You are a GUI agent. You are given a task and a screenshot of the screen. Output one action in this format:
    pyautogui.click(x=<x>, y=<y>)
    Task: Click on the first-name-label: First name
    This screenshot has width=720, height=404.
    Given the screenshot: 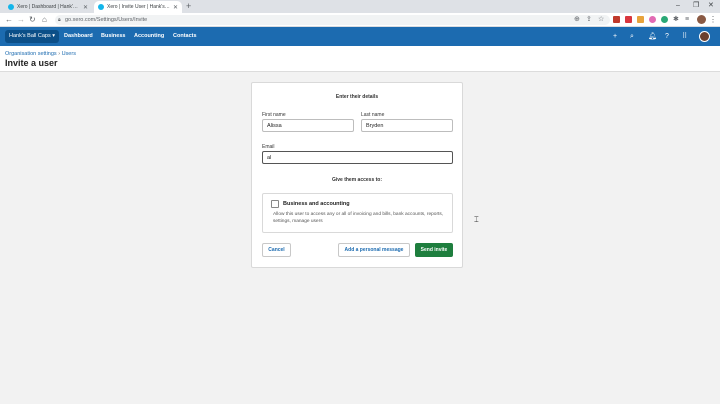 What is the action you would take?
    pyautogui.click(x=274, y=115)
    